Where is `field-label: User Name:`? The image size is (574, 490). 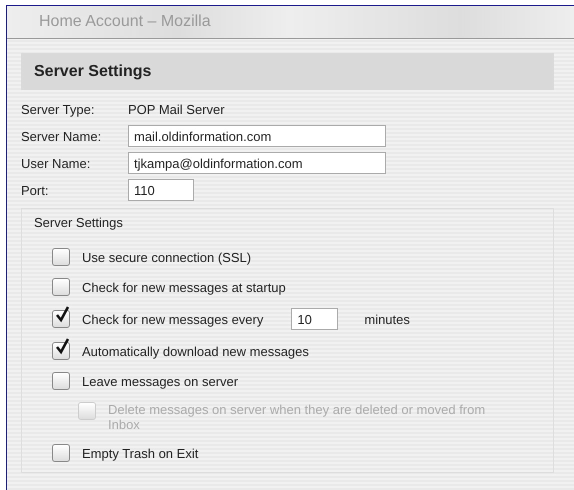
field-label: User Name: is located at coordinates (56, 163).